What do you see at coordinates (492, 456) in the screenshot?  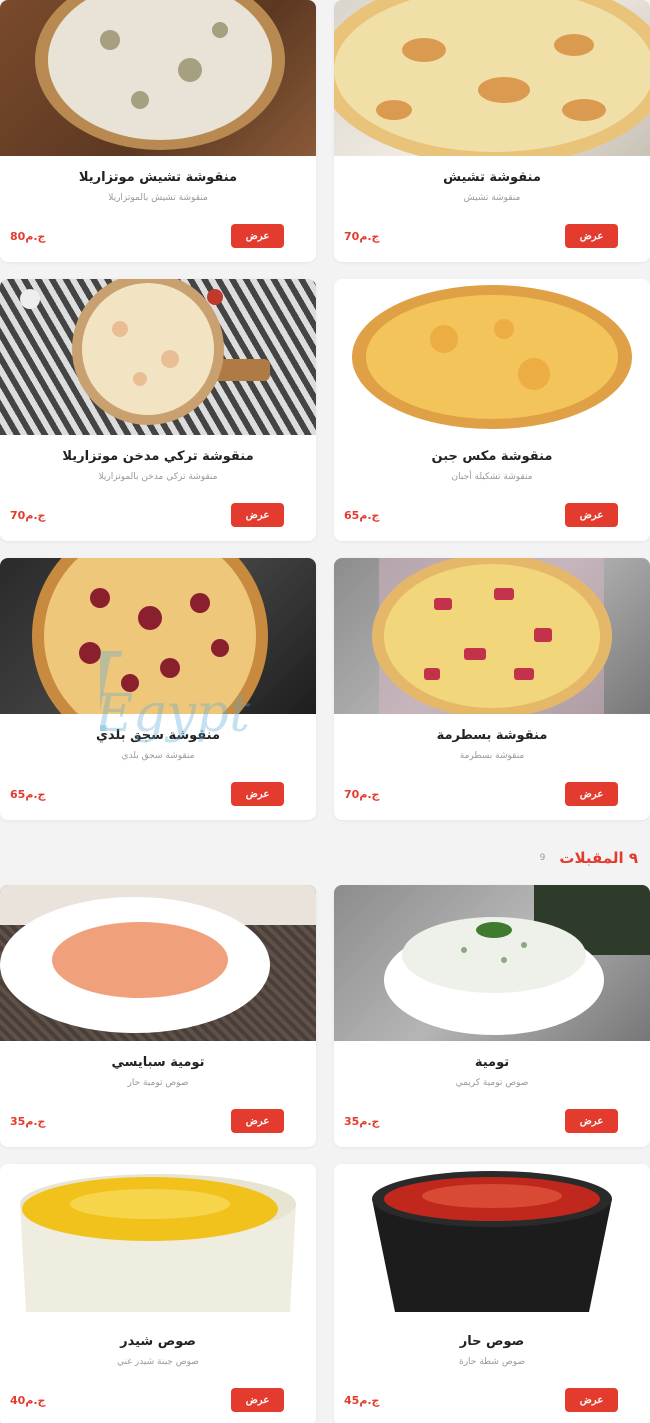 I see `item-title: منقوشة مكس جبن` at bounding box center [492, 456].